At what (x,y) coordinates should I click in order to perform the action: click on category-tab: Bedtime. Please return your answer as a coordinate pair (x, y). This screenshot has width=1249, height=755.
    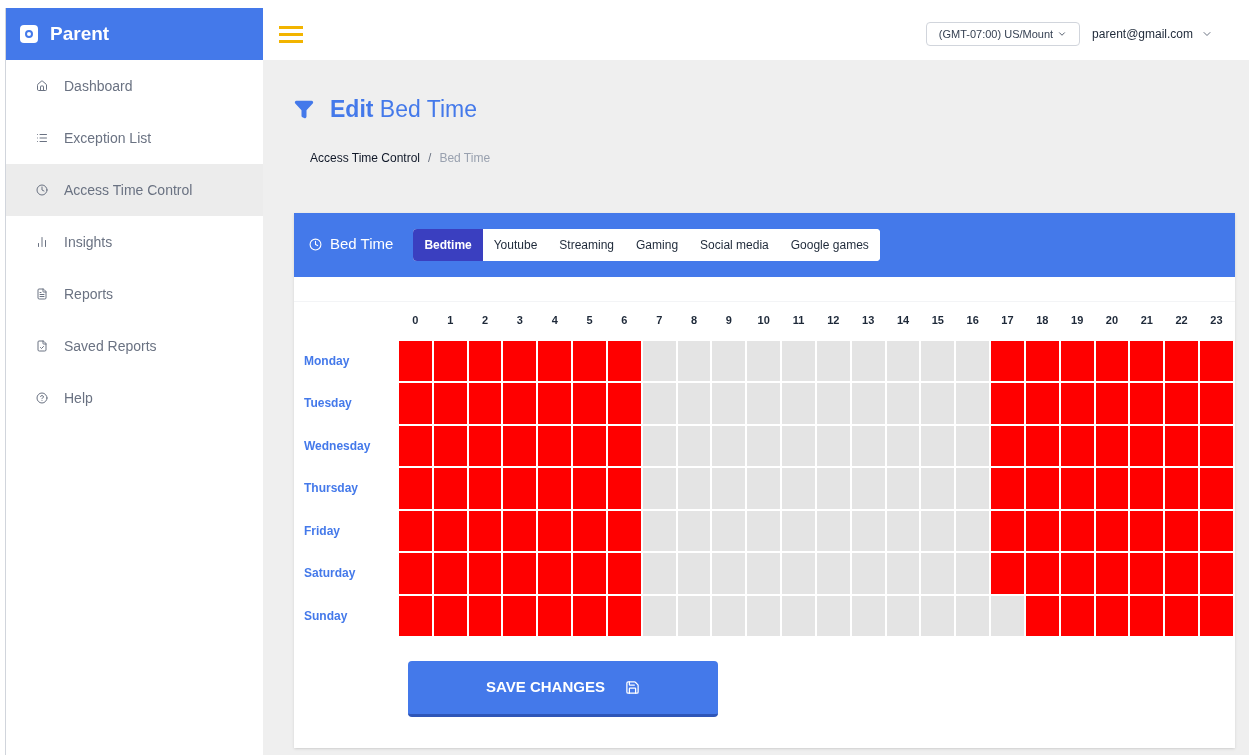
    Looking at the image, I should click on (448, 244).